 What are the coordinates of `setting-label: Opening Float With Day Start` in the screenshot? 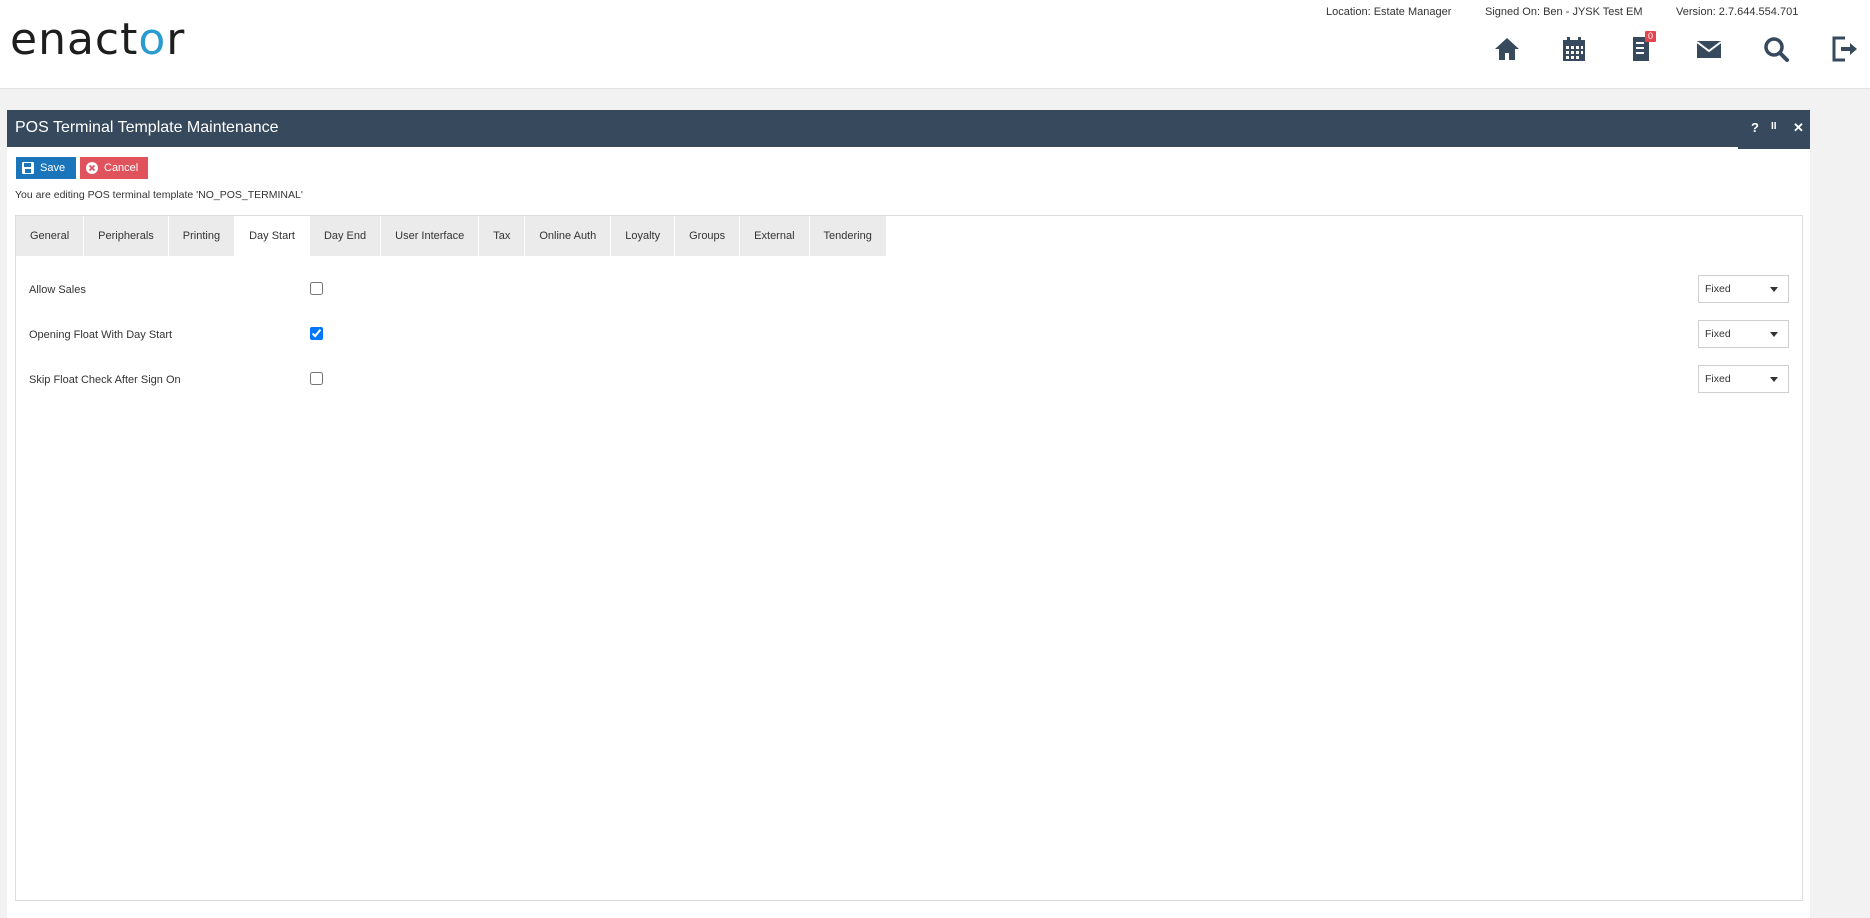 It's located at (101, 335).